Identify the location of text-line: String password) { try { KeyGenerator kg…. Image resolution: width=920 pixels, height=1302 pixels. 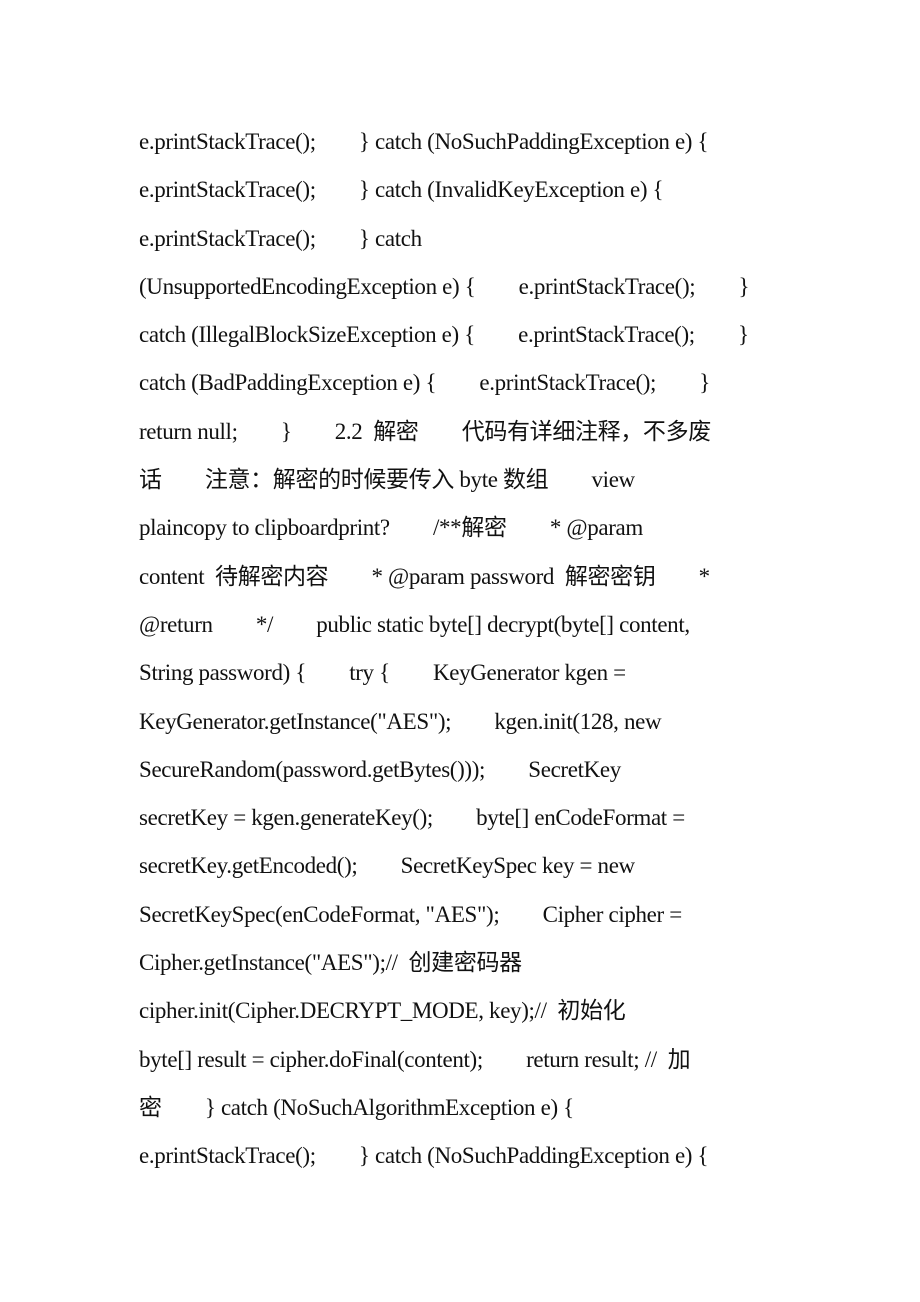
(382, 673).